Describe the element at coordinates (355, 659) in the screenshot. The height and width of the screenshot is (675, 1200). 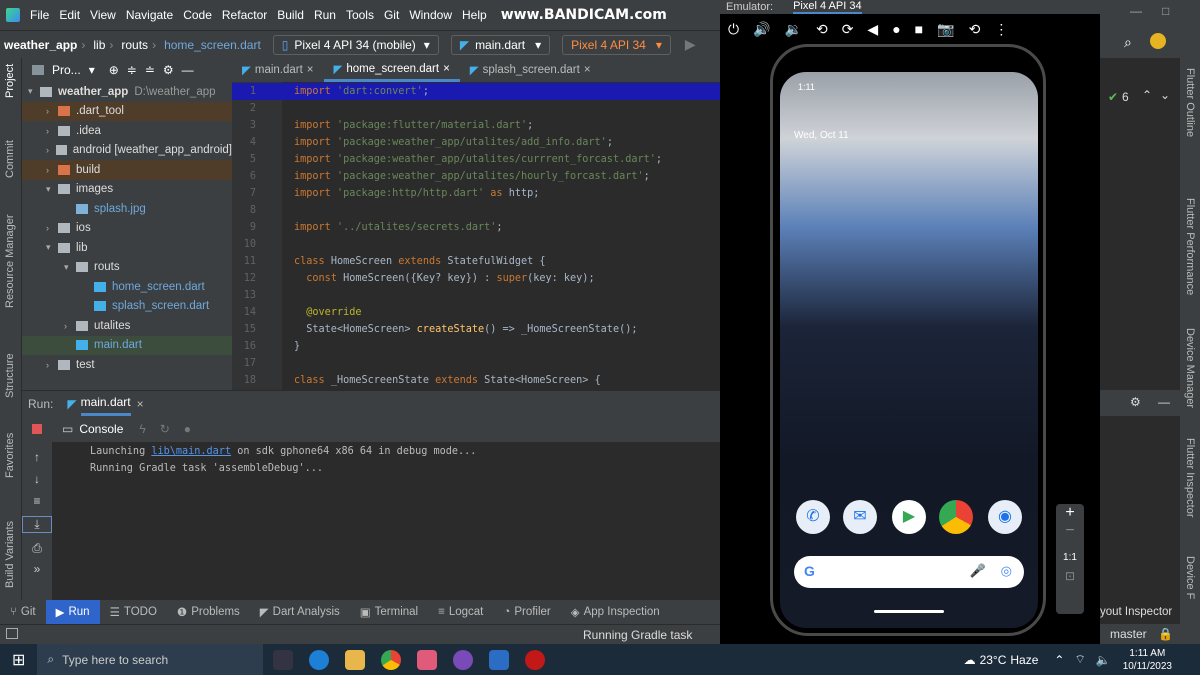
I see `file-explorer-icon` at that location.